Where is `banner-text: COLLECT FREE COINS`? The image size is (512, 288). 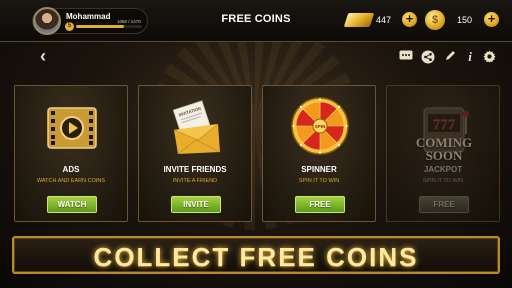
banner-text: COLLECT FREE COINS is located at coordinates (256, 257).